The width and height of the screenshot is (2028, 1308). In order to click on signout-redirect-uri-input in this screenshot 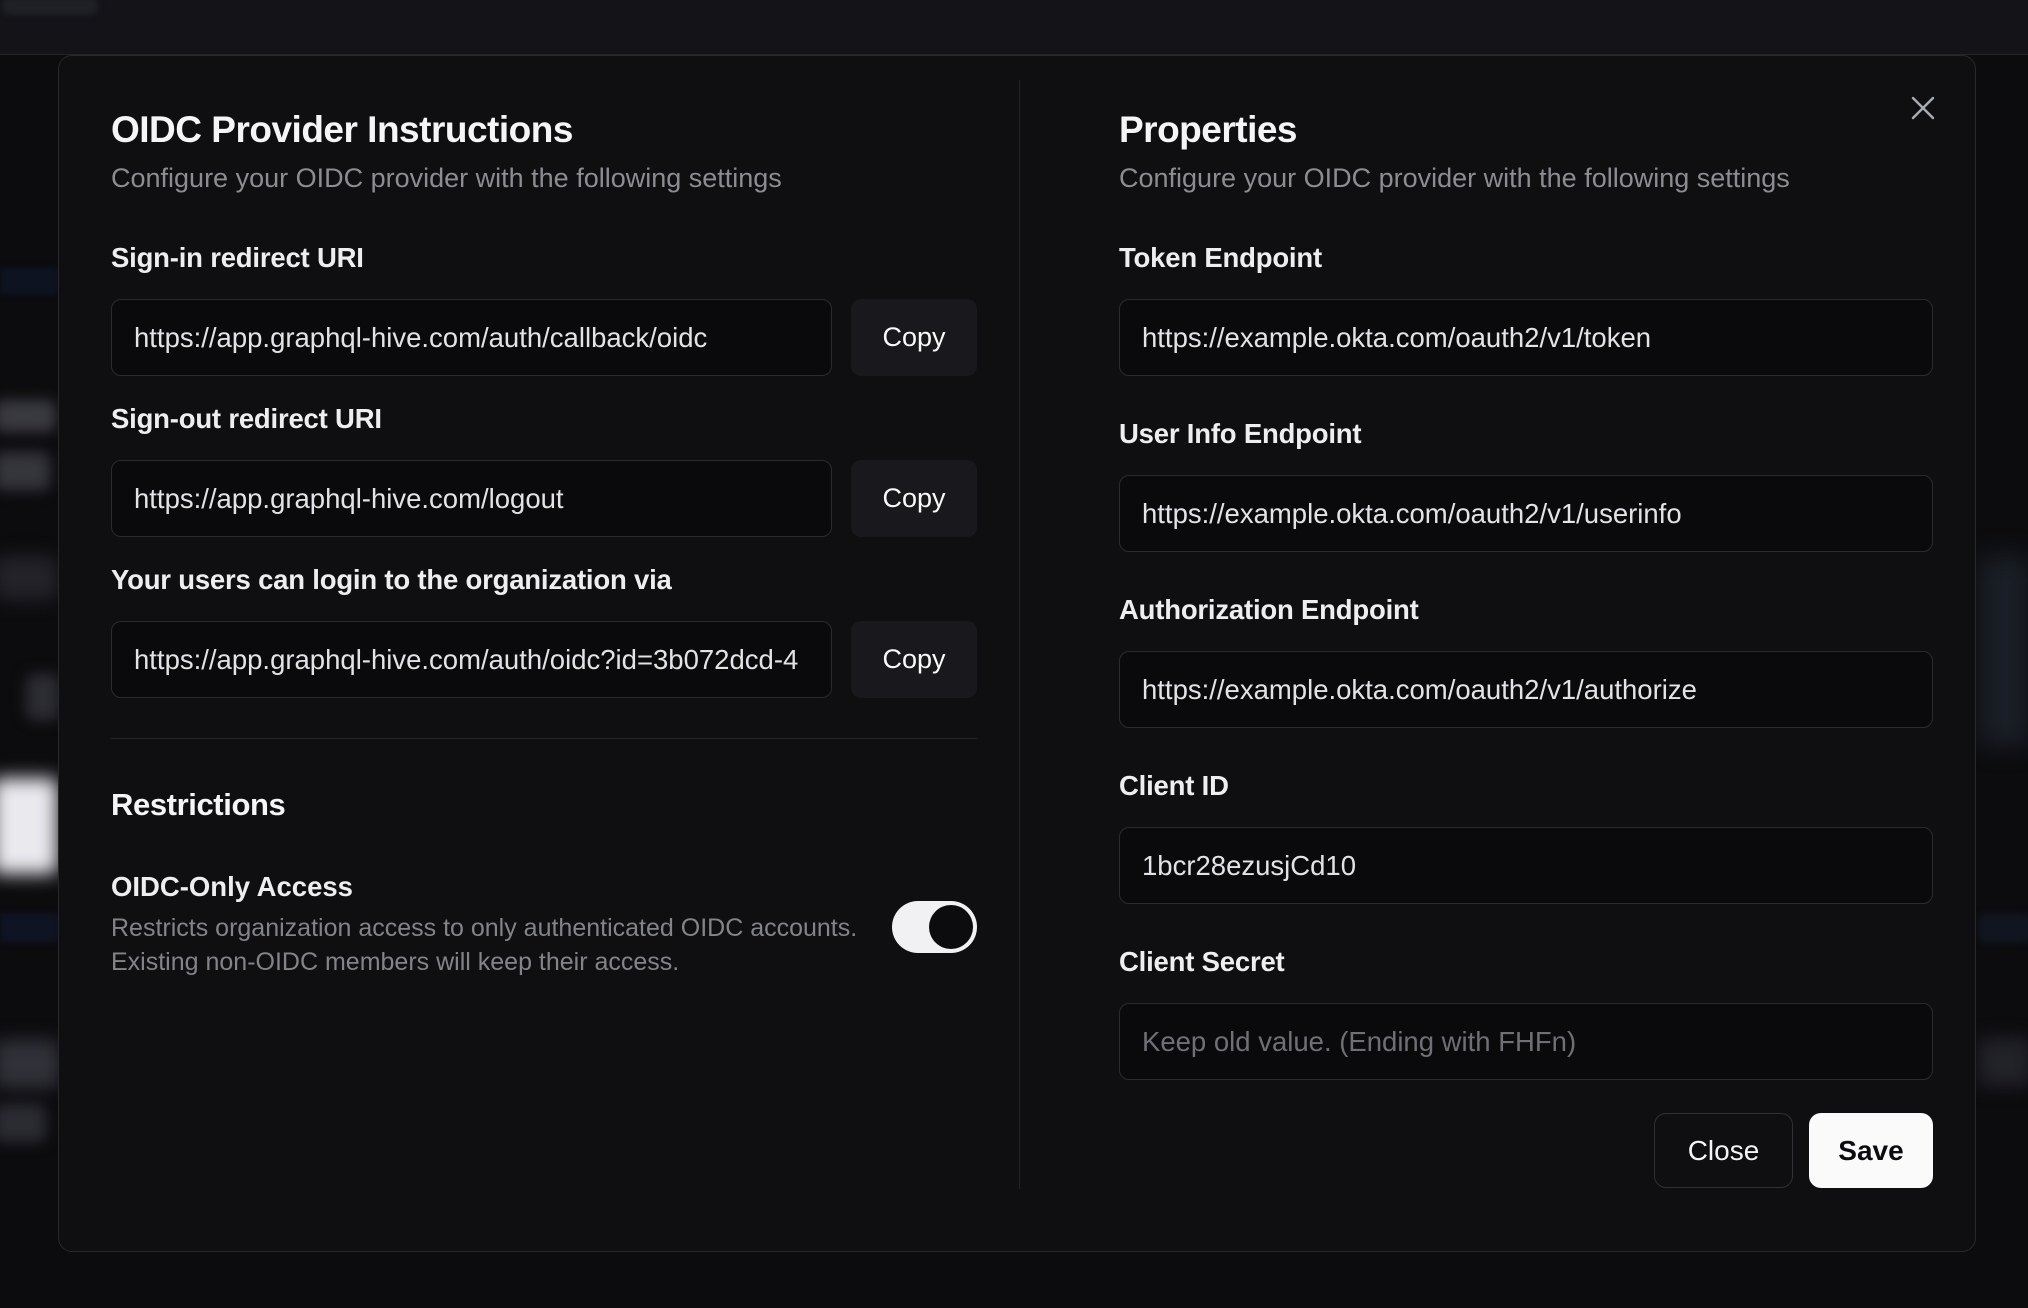, I will do `click(471, 498)`.